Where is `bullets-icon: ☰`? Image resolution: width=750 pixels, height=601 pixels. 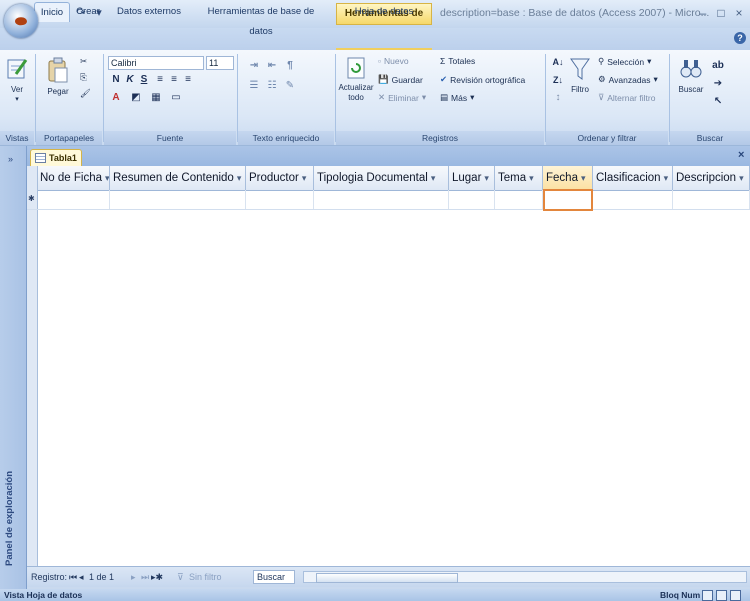 bullets-icon: ☰ is located at coordinates (254, 86).